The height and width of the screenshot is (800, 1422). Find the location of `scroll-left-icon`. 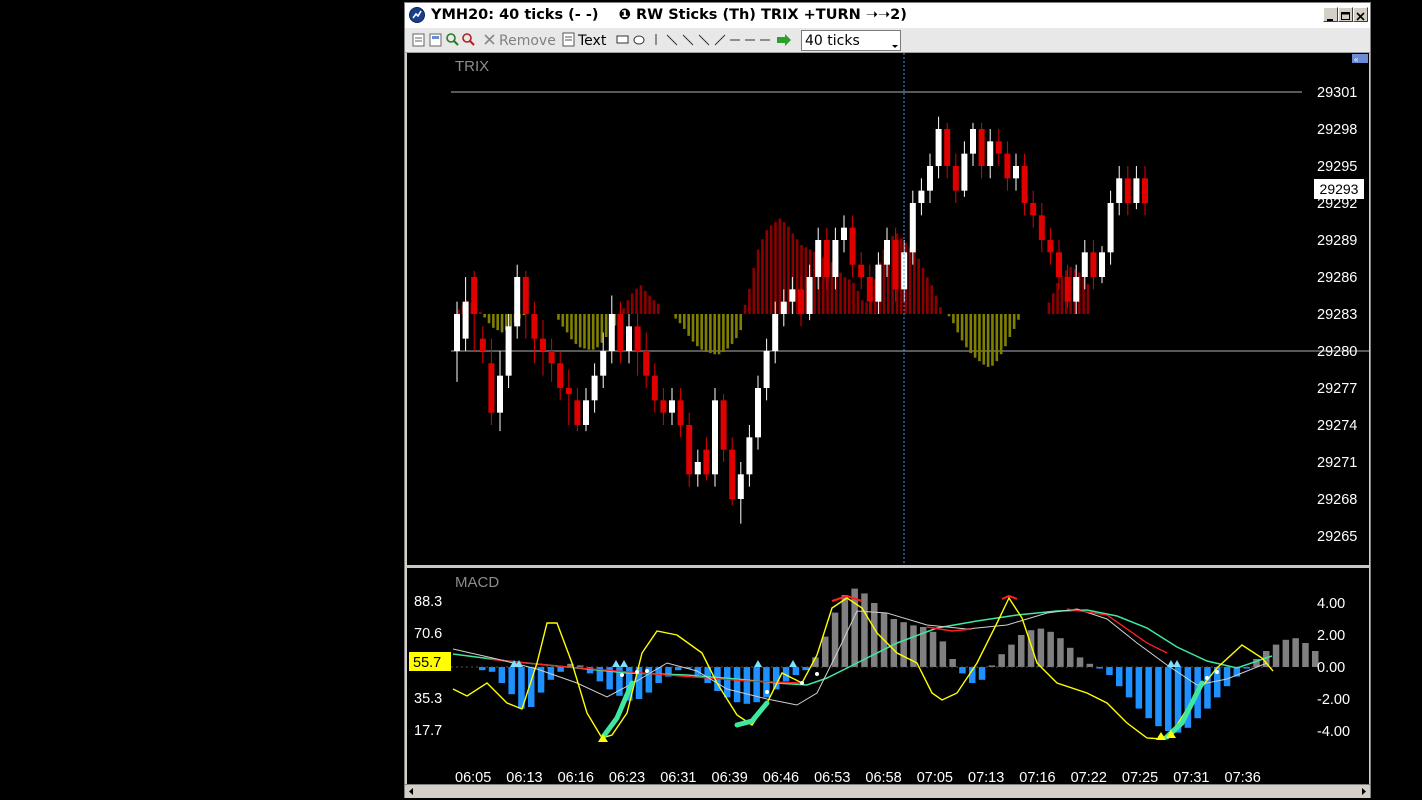

scroll-left-icon is located at coordinates (411, 791).